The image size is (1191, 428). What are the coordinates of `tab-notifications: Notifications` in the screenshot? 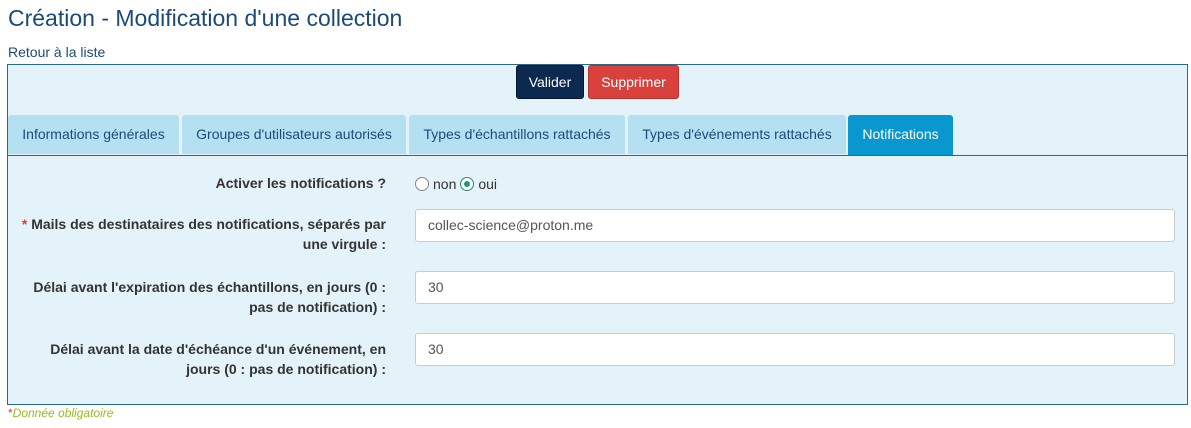 It's located at (900, 135).